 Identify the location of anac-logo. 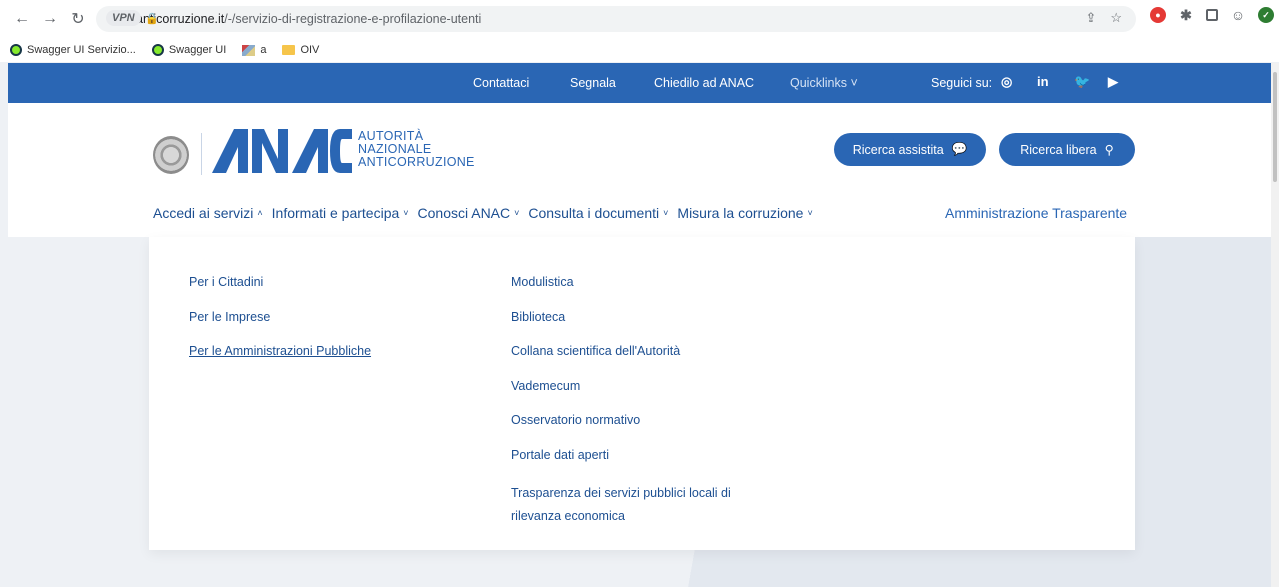
(282, 152).